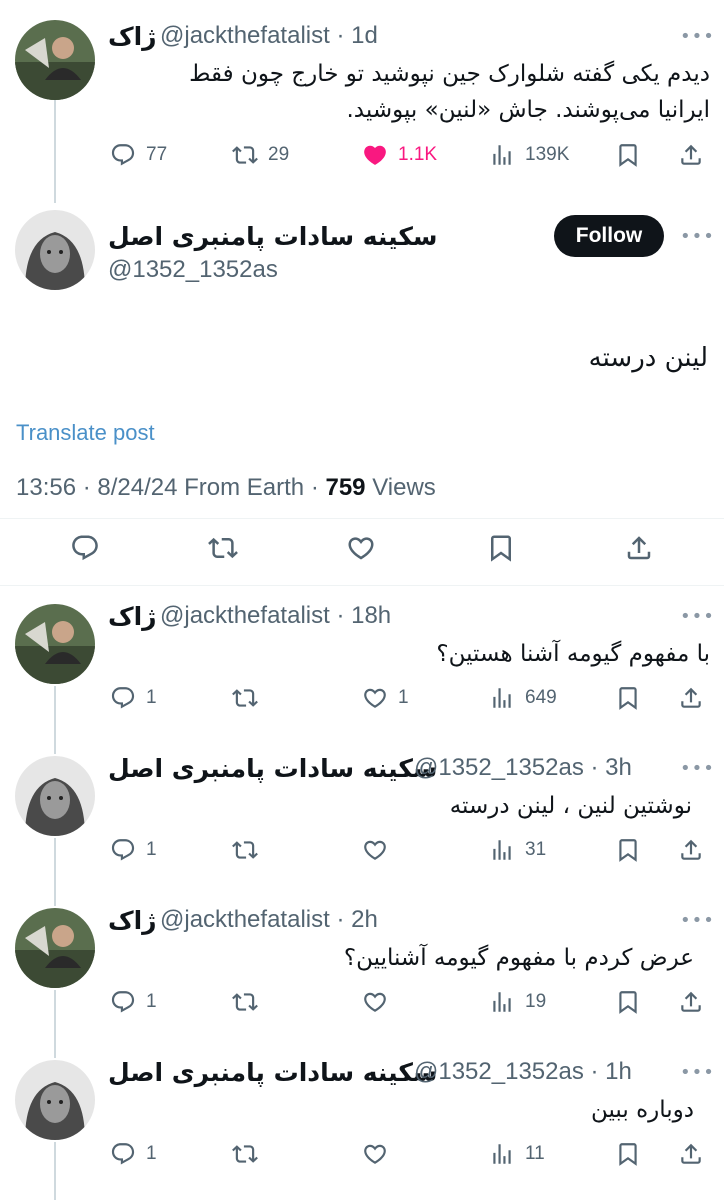  I want to click on like-count: 1.1K, so click(418, 154).